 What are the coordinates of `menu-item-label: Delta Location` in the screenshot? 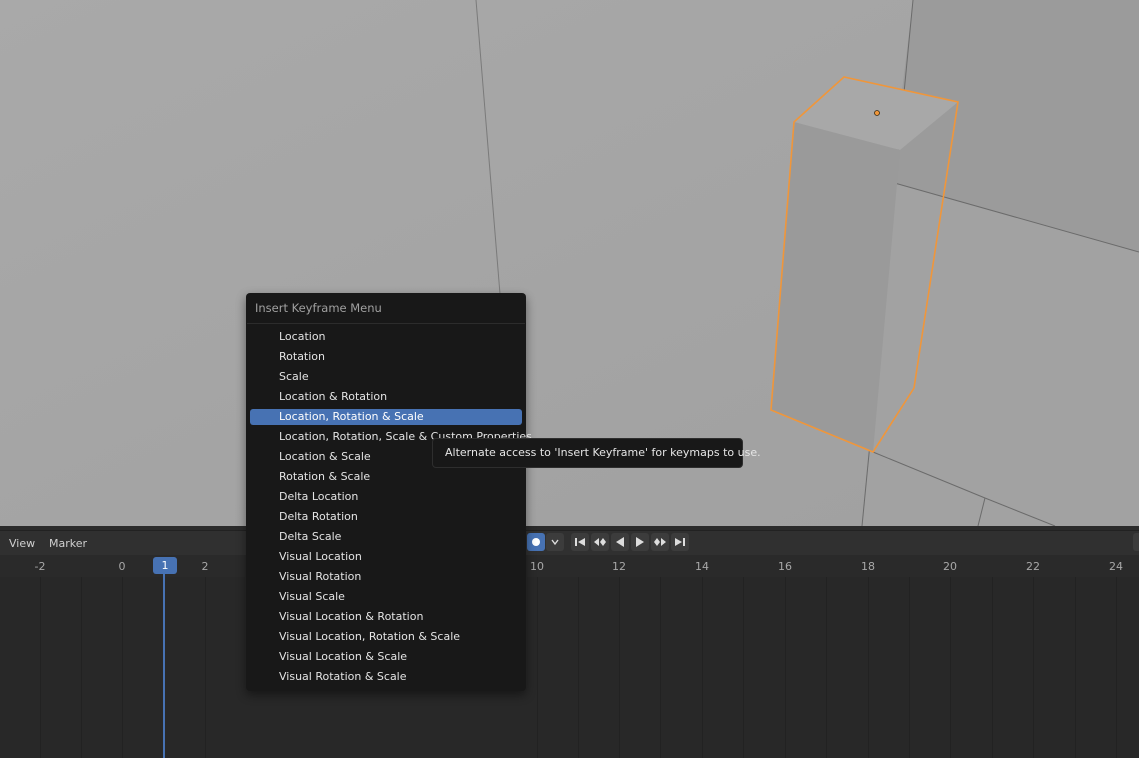 It's located at (319, 496).